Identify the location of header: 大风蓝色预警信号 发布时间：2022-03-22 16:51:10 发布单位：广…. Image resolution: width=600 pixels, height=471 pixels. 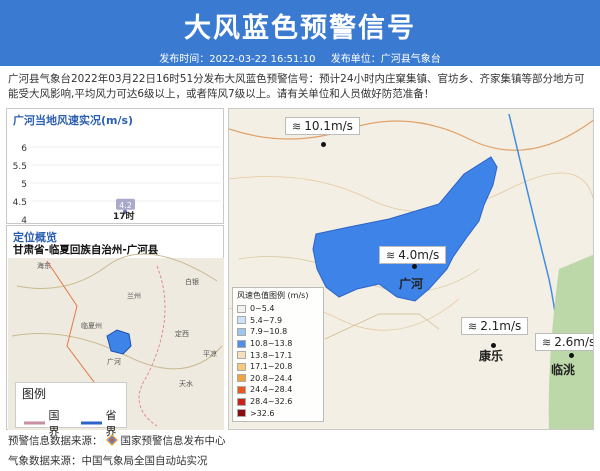
(300, 33).